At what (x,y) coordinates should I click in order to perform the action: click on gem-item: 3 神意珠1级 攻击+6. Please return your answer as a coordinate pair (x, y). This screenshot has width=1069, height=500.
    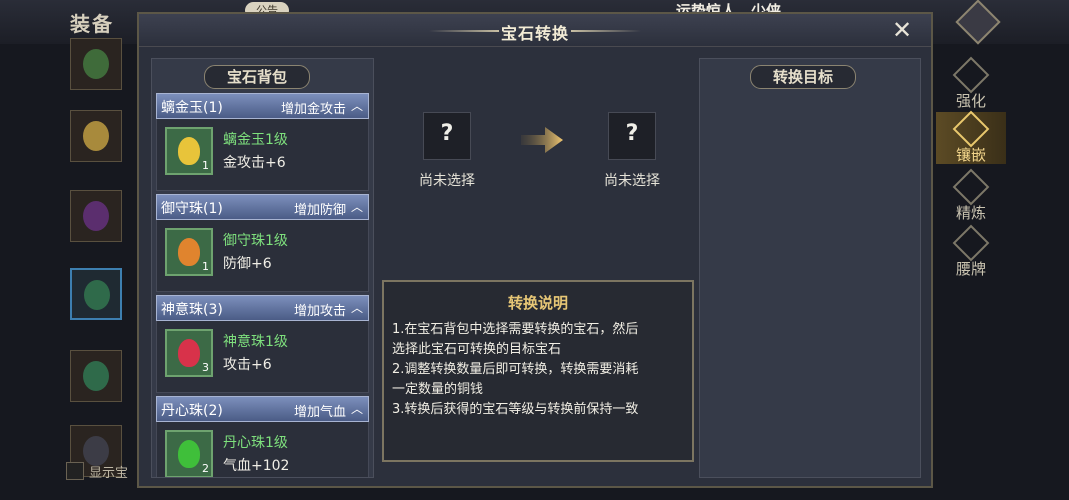
    Looking at the image, I should click on (262, 357).